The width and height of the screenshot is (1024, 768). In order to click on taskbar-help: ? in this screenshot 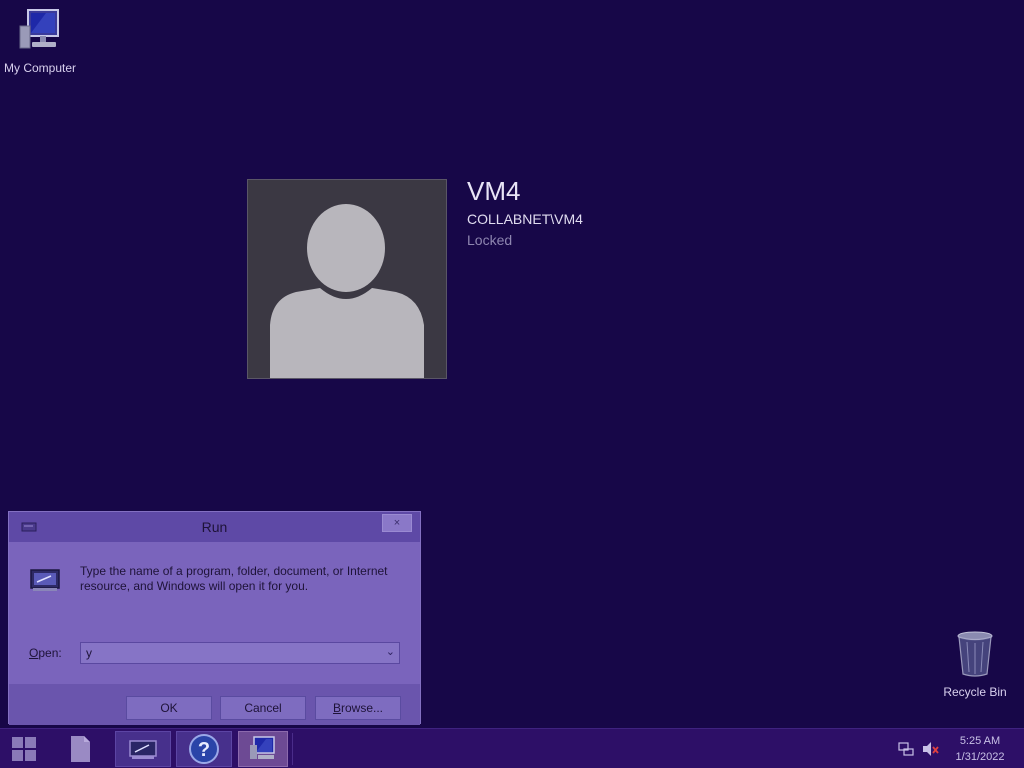, I will do `click(204, 749)`.